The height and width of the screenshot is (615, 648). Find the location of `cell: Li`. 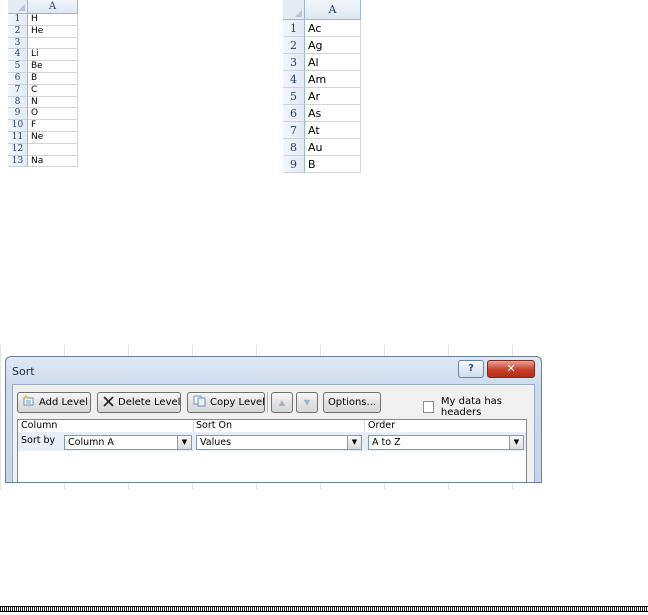

cell: Li is located at coordinates (53, 55).